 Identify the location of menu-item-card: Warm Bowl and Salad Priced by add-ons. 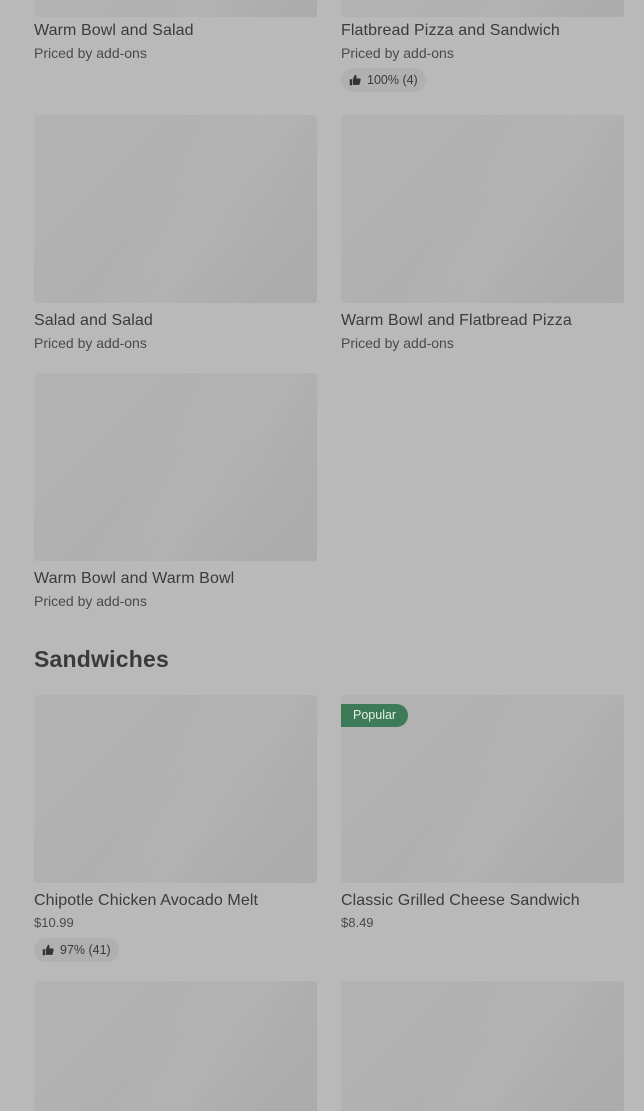
(175, 31).